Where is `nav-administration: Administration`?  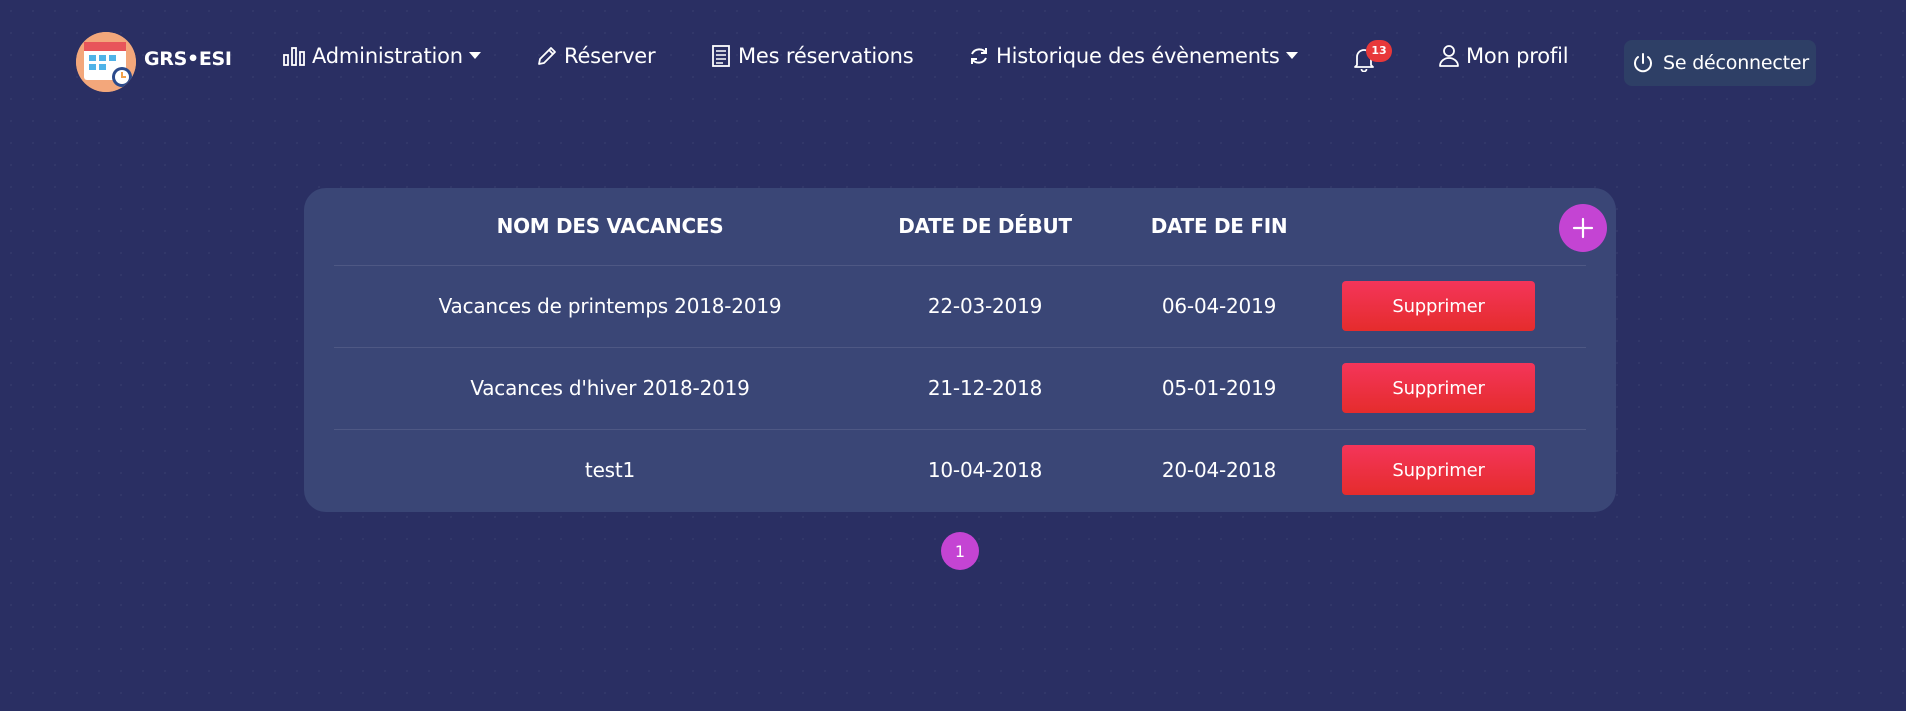 nav-administration: Administration is located at coordinates (384, 56).